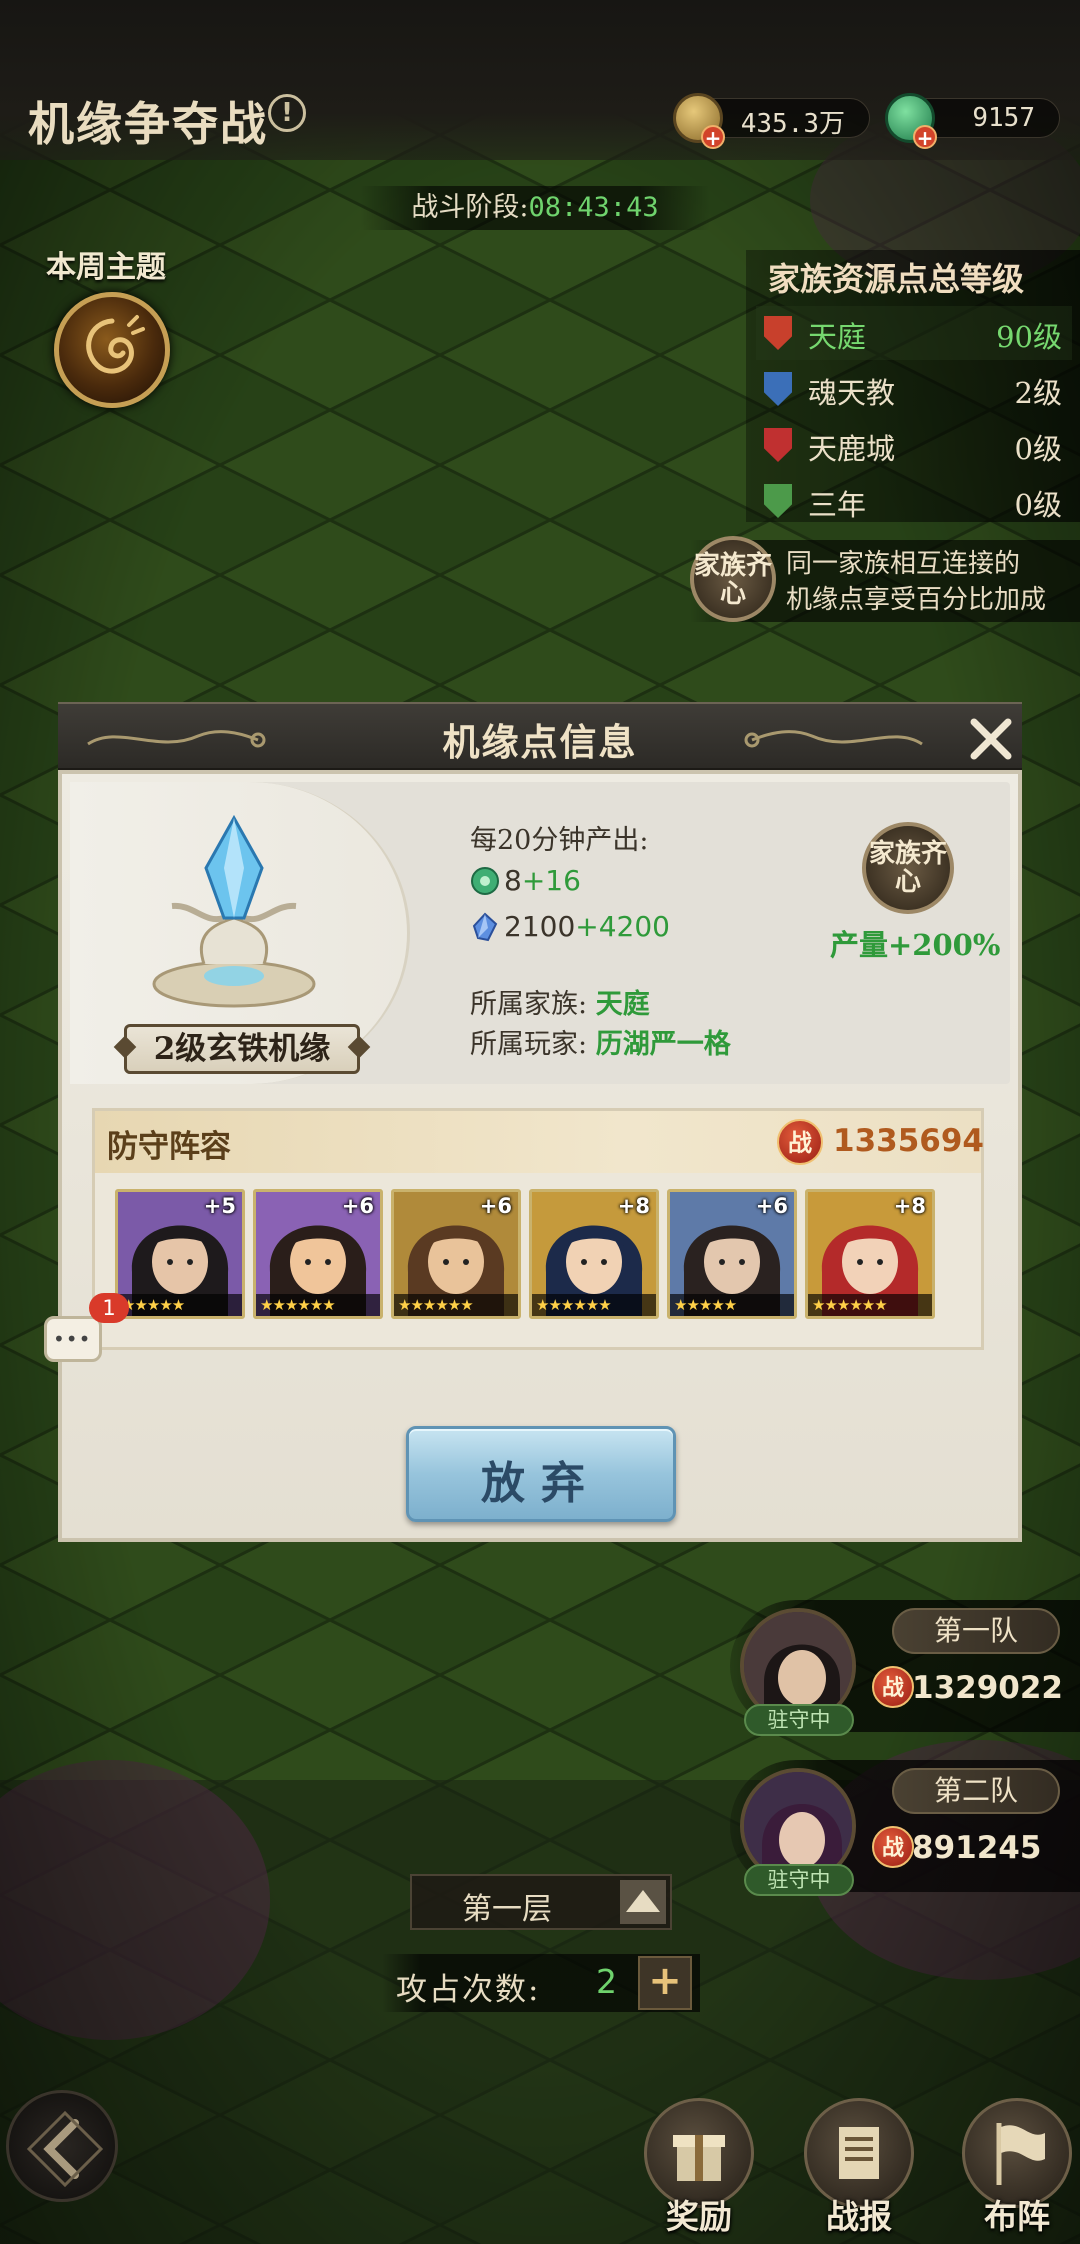 This screenshot has height=2244, width=1080. Describe the element at coordinates (1017, 2171) in the screenshot. I see `formation-button: 布阵` at that location.